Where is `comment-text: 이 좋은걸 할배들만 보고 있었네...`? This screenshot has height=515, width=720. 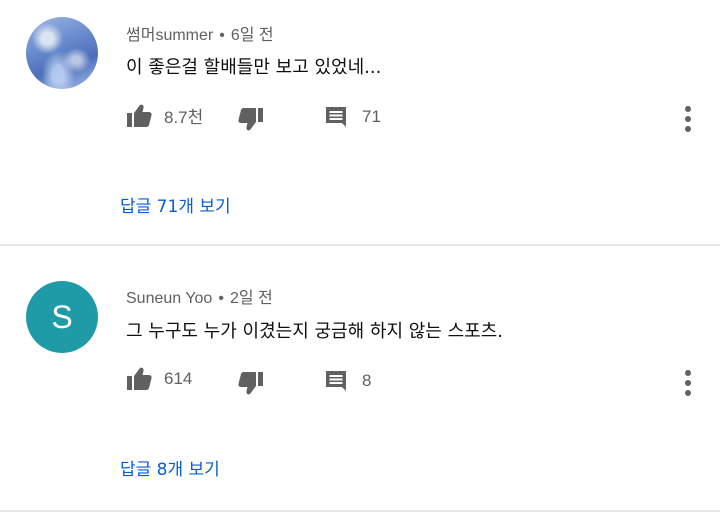 comment-text: 이 좋은걸 할배들만 보고 있었네... is located at coordinates (254, 67).